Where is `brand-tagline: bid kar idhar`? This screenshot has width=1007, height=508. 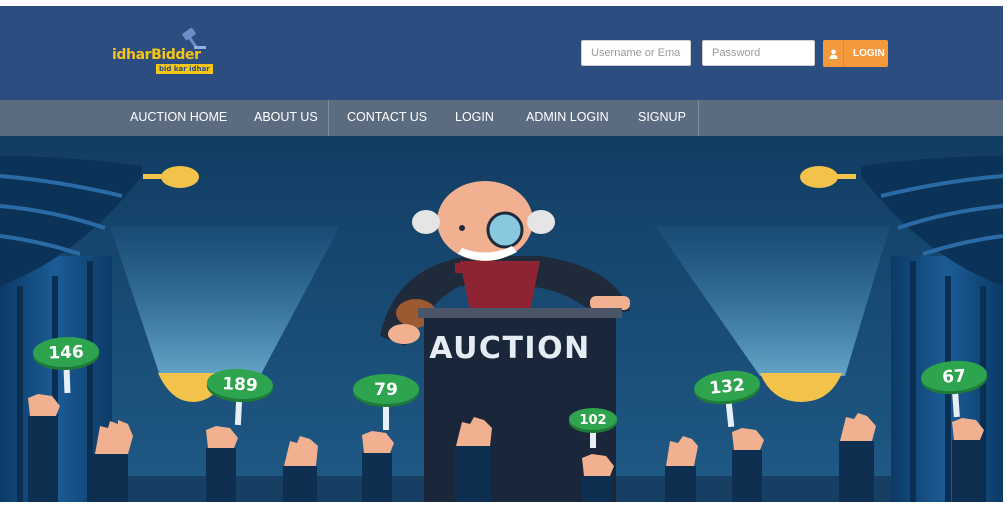 brand-tagline: bid kar idhar is located at coordinates (184, 69).